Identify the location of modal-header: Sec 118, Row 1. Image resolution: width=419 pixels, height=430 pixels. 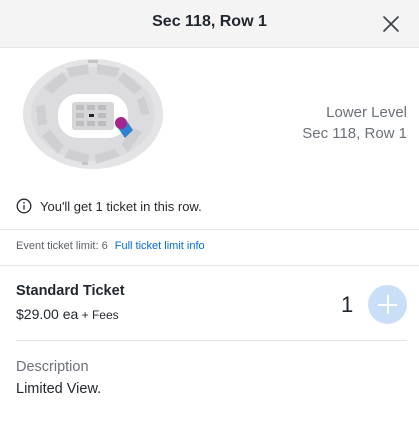
(209, 24).